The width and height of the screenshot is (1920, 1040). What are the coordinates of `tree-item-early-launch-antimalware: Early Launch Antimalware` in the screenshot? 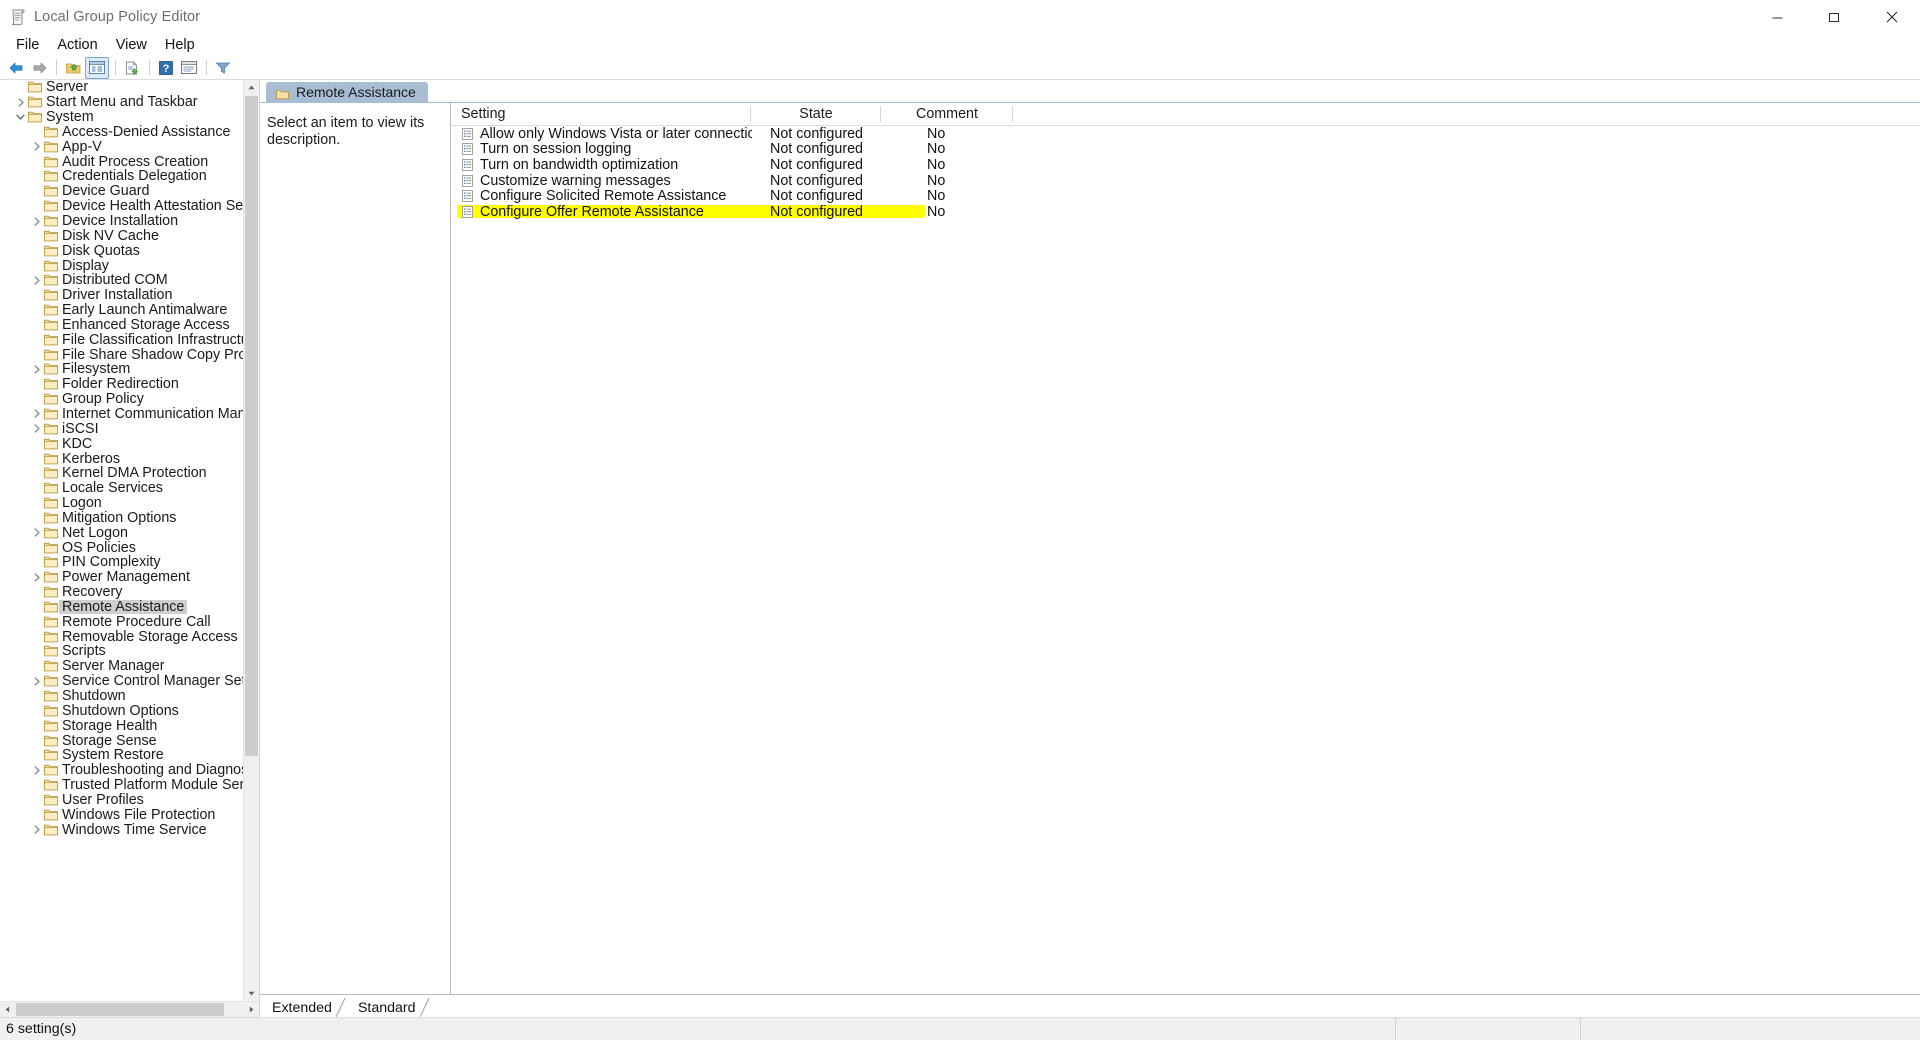 It's located at (129, 310).